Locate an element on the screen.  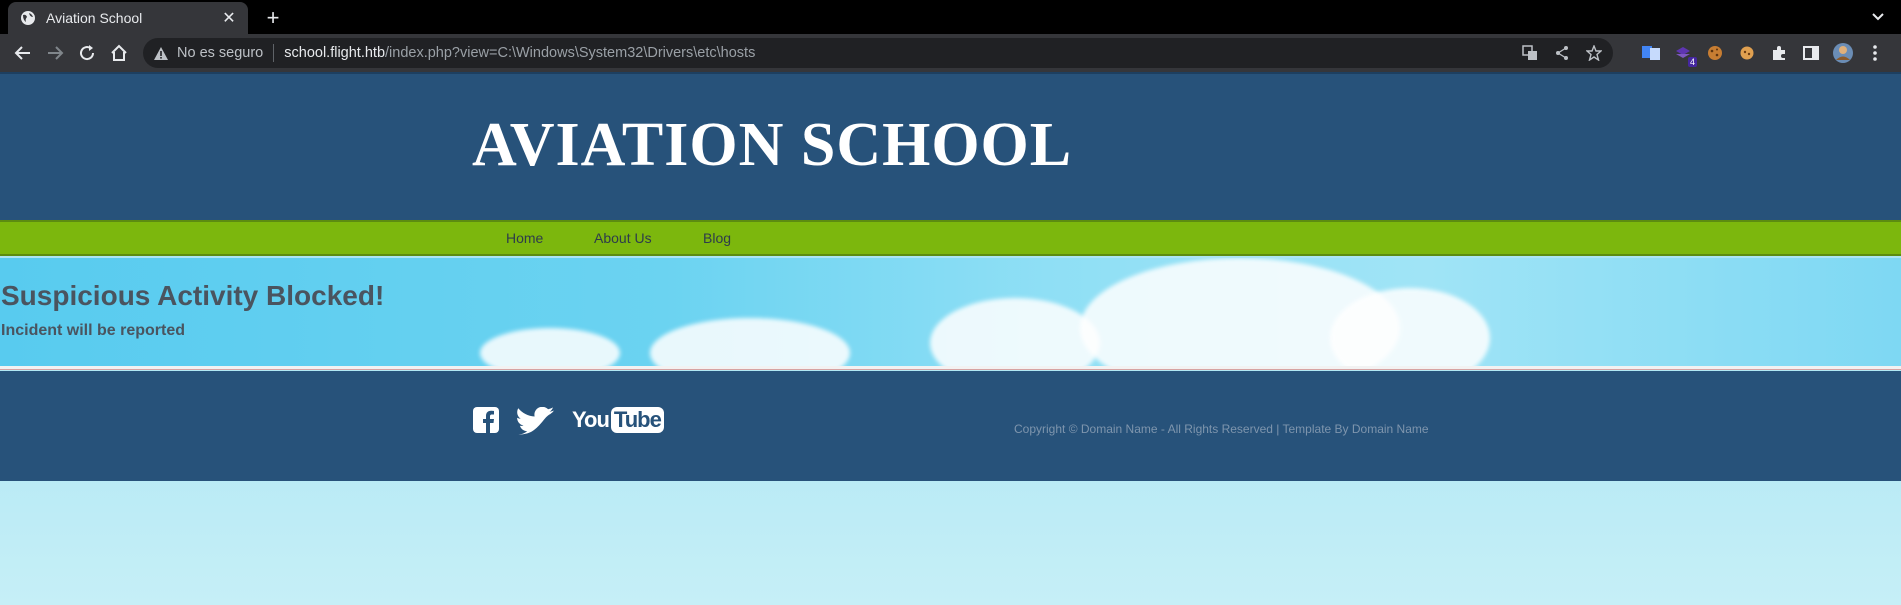
browser-tab: Aviation School ✕ is located at coordinates (128, 18).